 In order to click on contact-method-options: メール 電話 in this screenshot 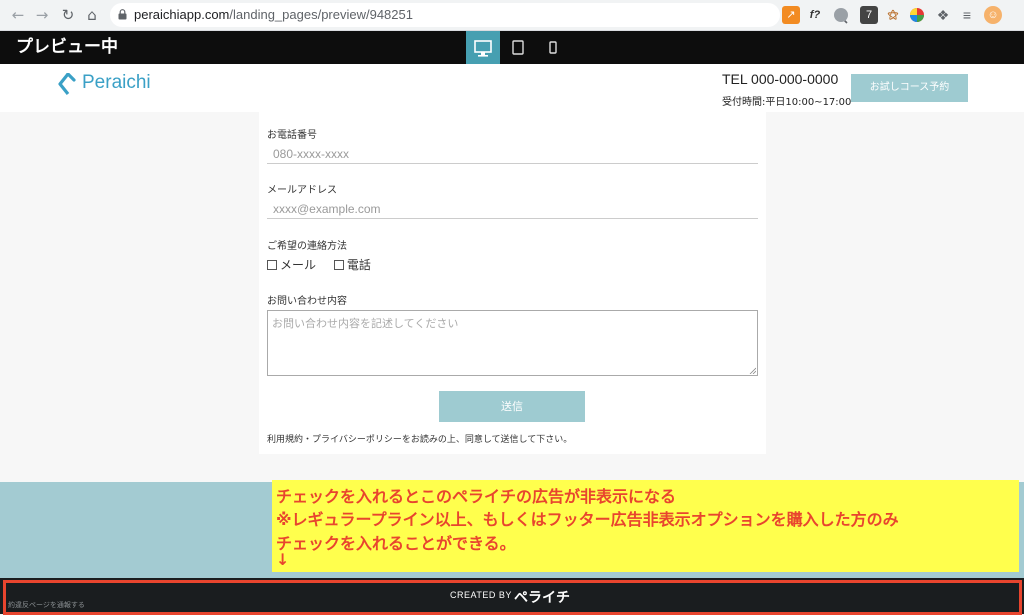, I will do `click(326, 264)`.